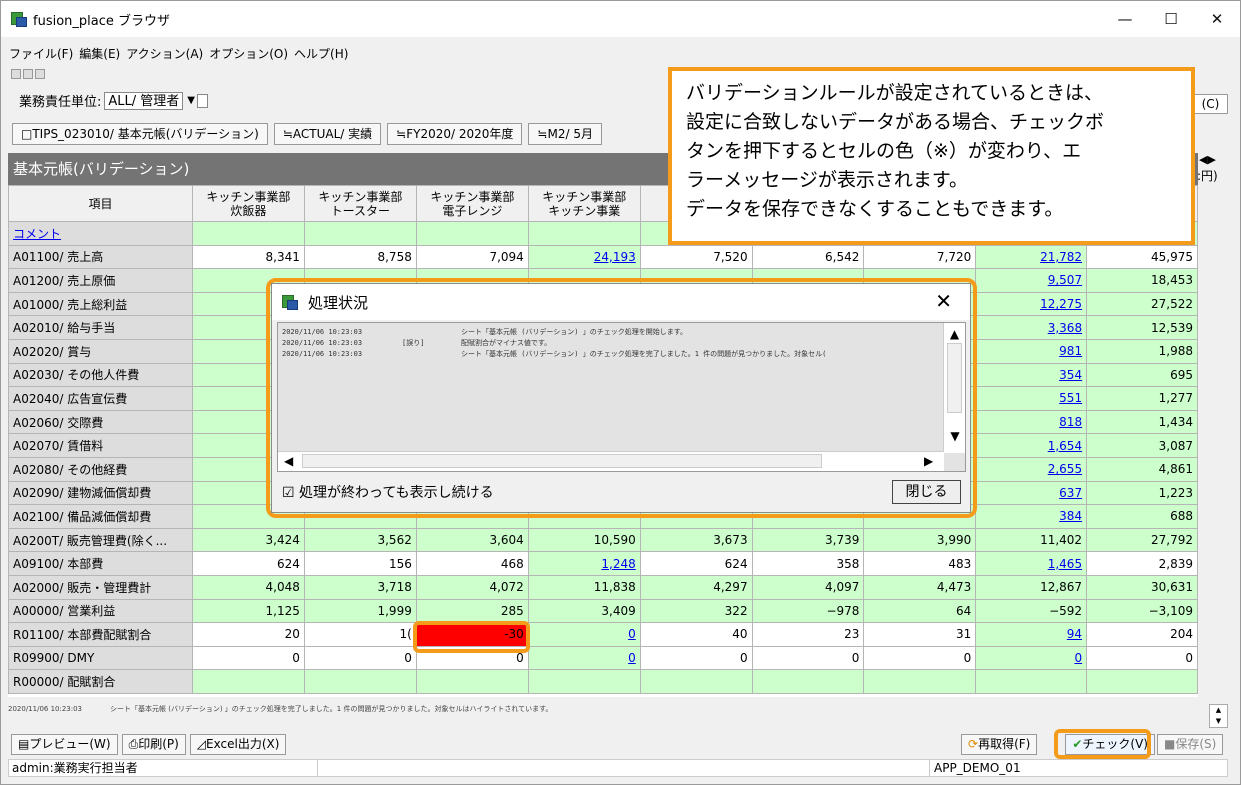 Image resolution: width=1241 pixels, height=785 pixels. Describe the element at coordinates (472, 611) in the screenshot. I see `grid-cell: 285` at that location.